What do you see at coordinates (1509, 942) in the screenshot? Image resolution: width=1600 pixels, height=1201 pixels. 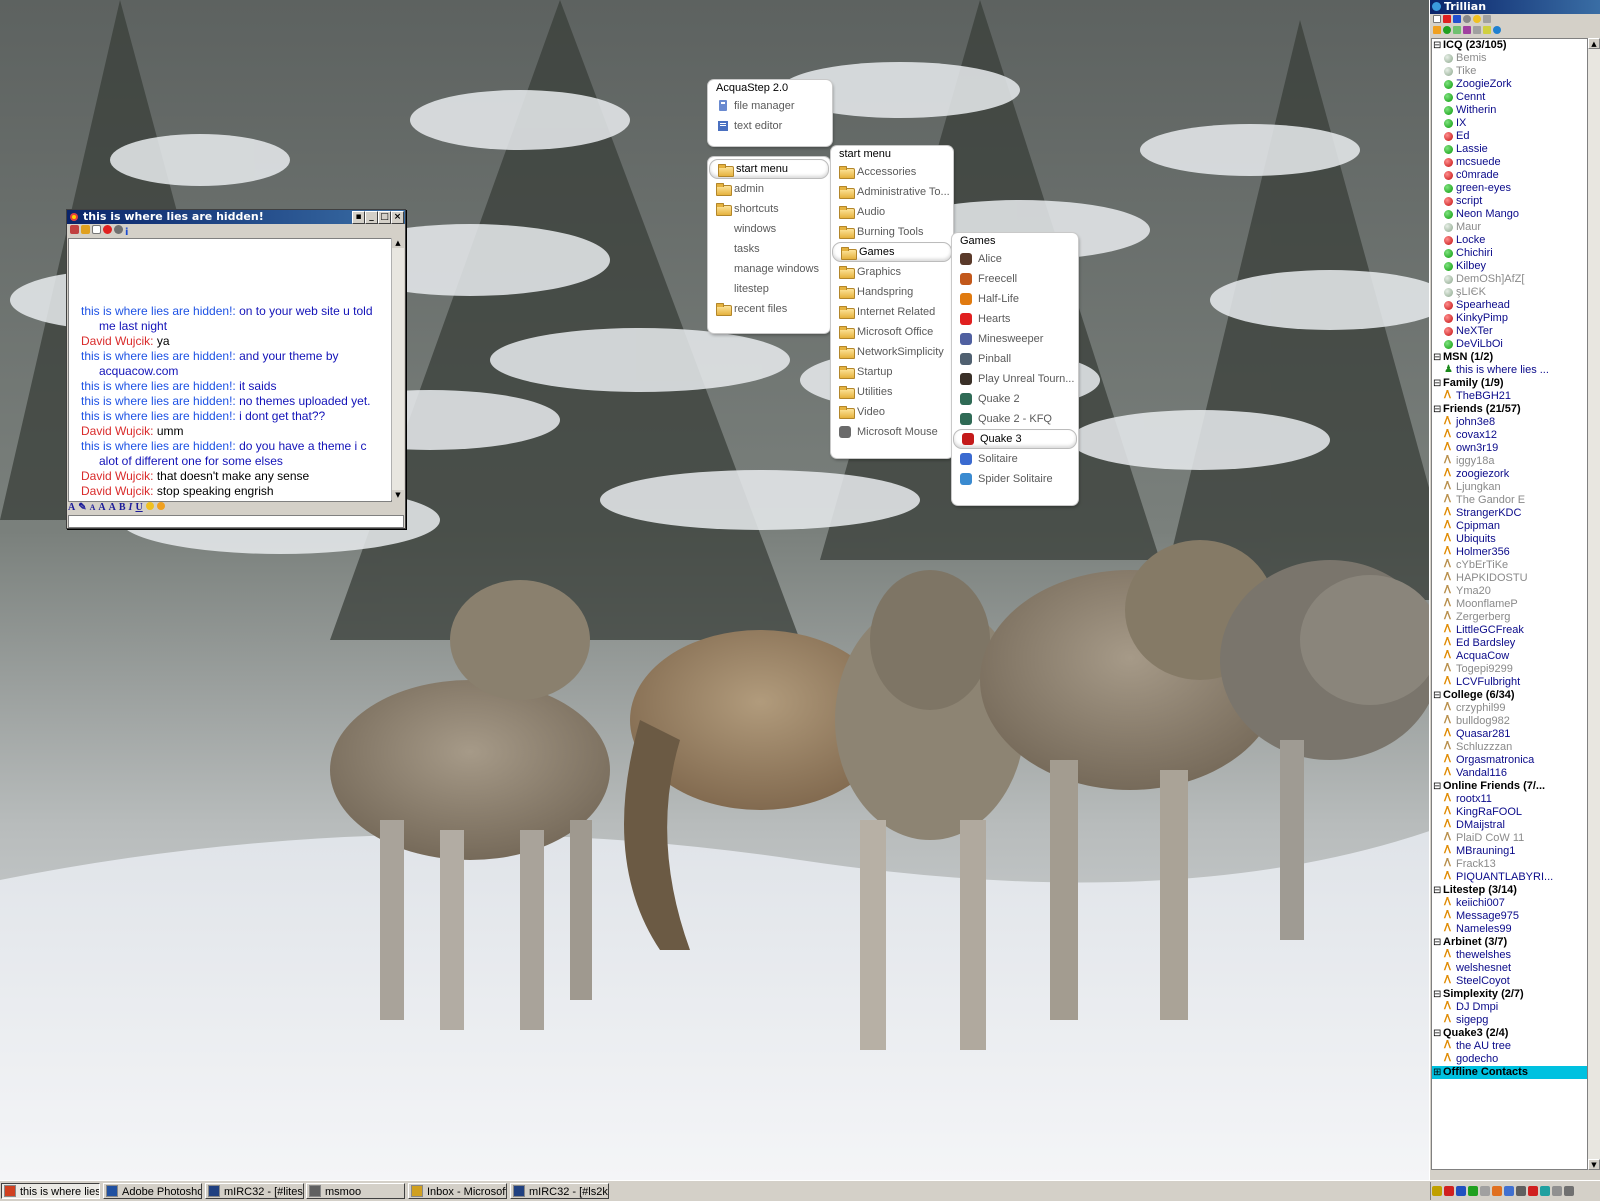 I see `contact-group: Arbinet (3/7)` at bounding box center [1509, 942].